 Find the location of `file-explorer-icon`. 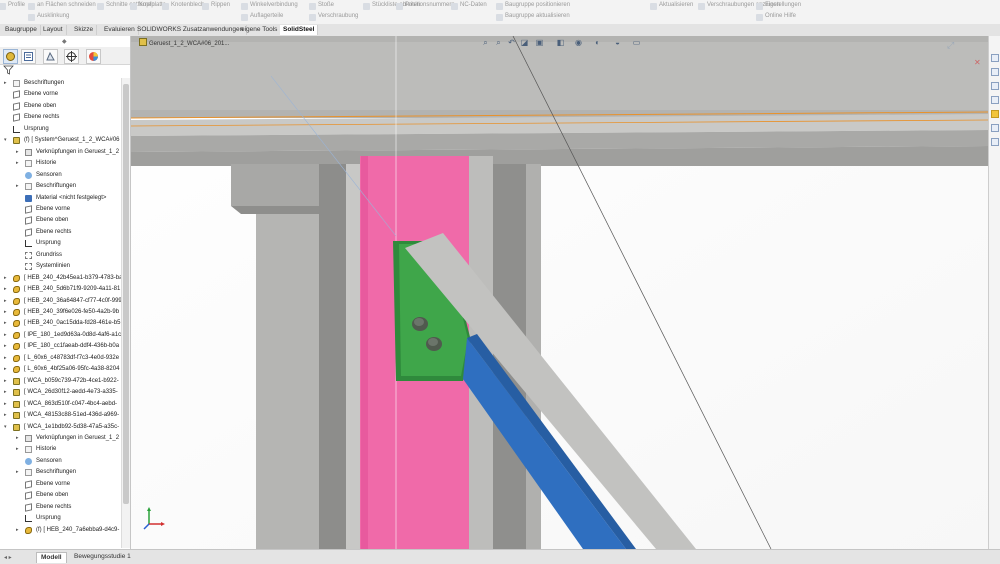

file-explorer-icon is located at coordinates (995, 86).